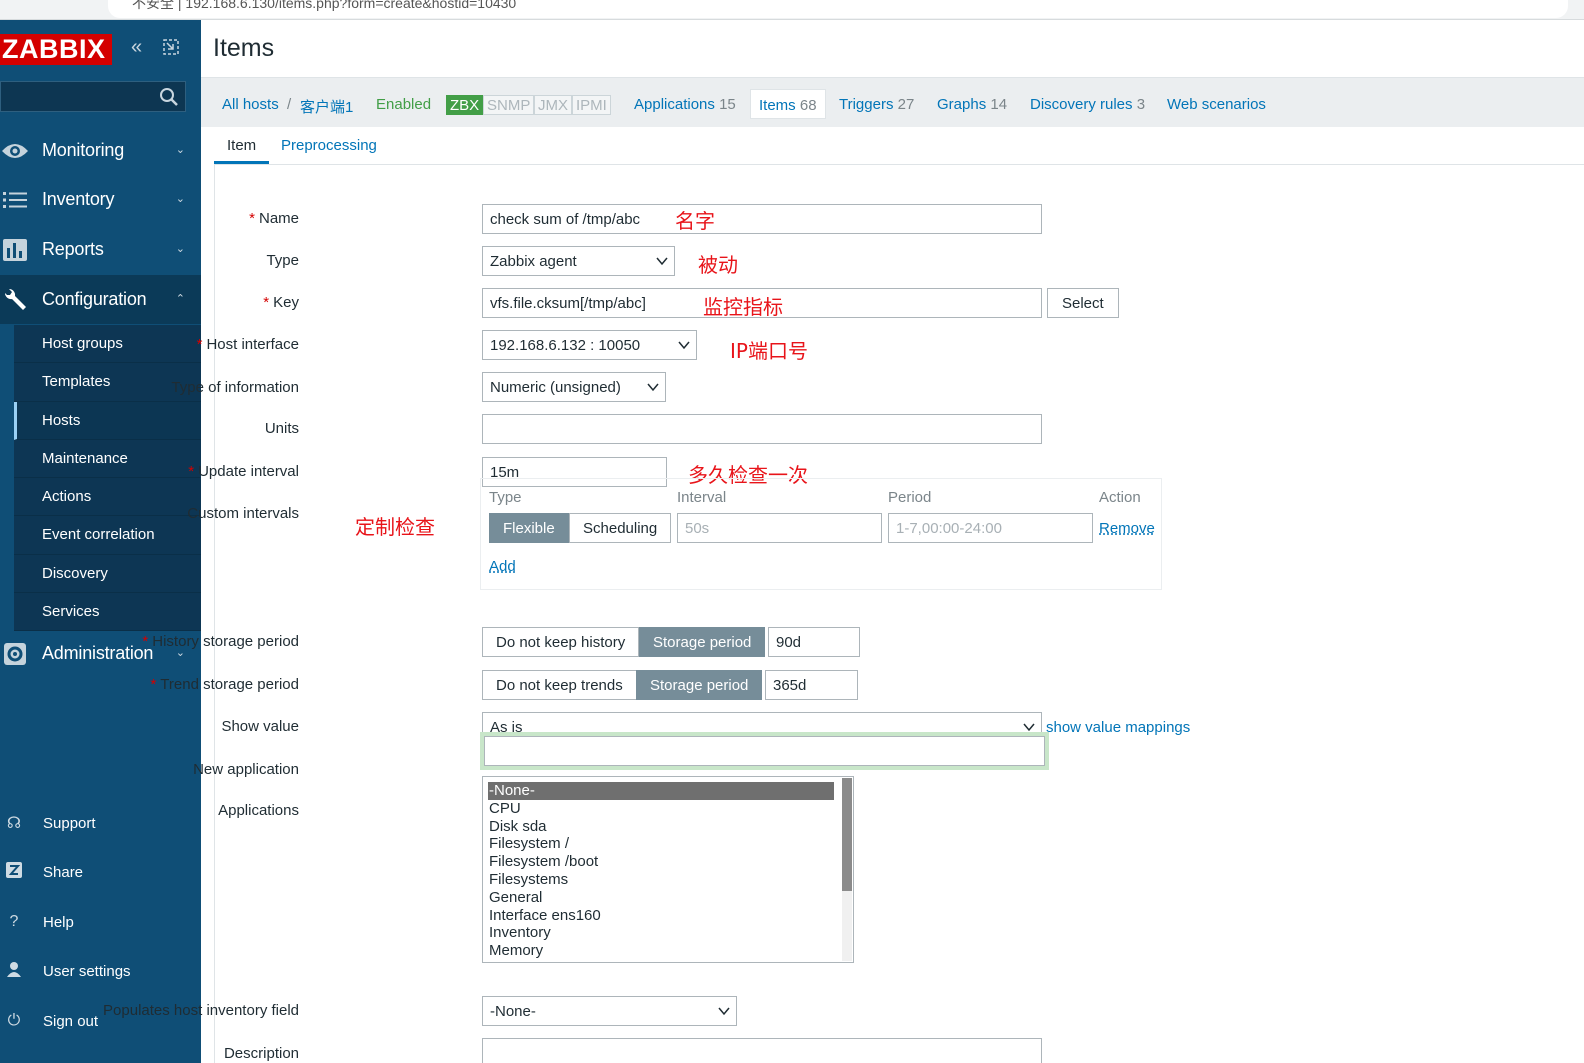 The image size is (1584, 1063). I want to click on nav-triggers-label: Triggers, so click(866, 104).